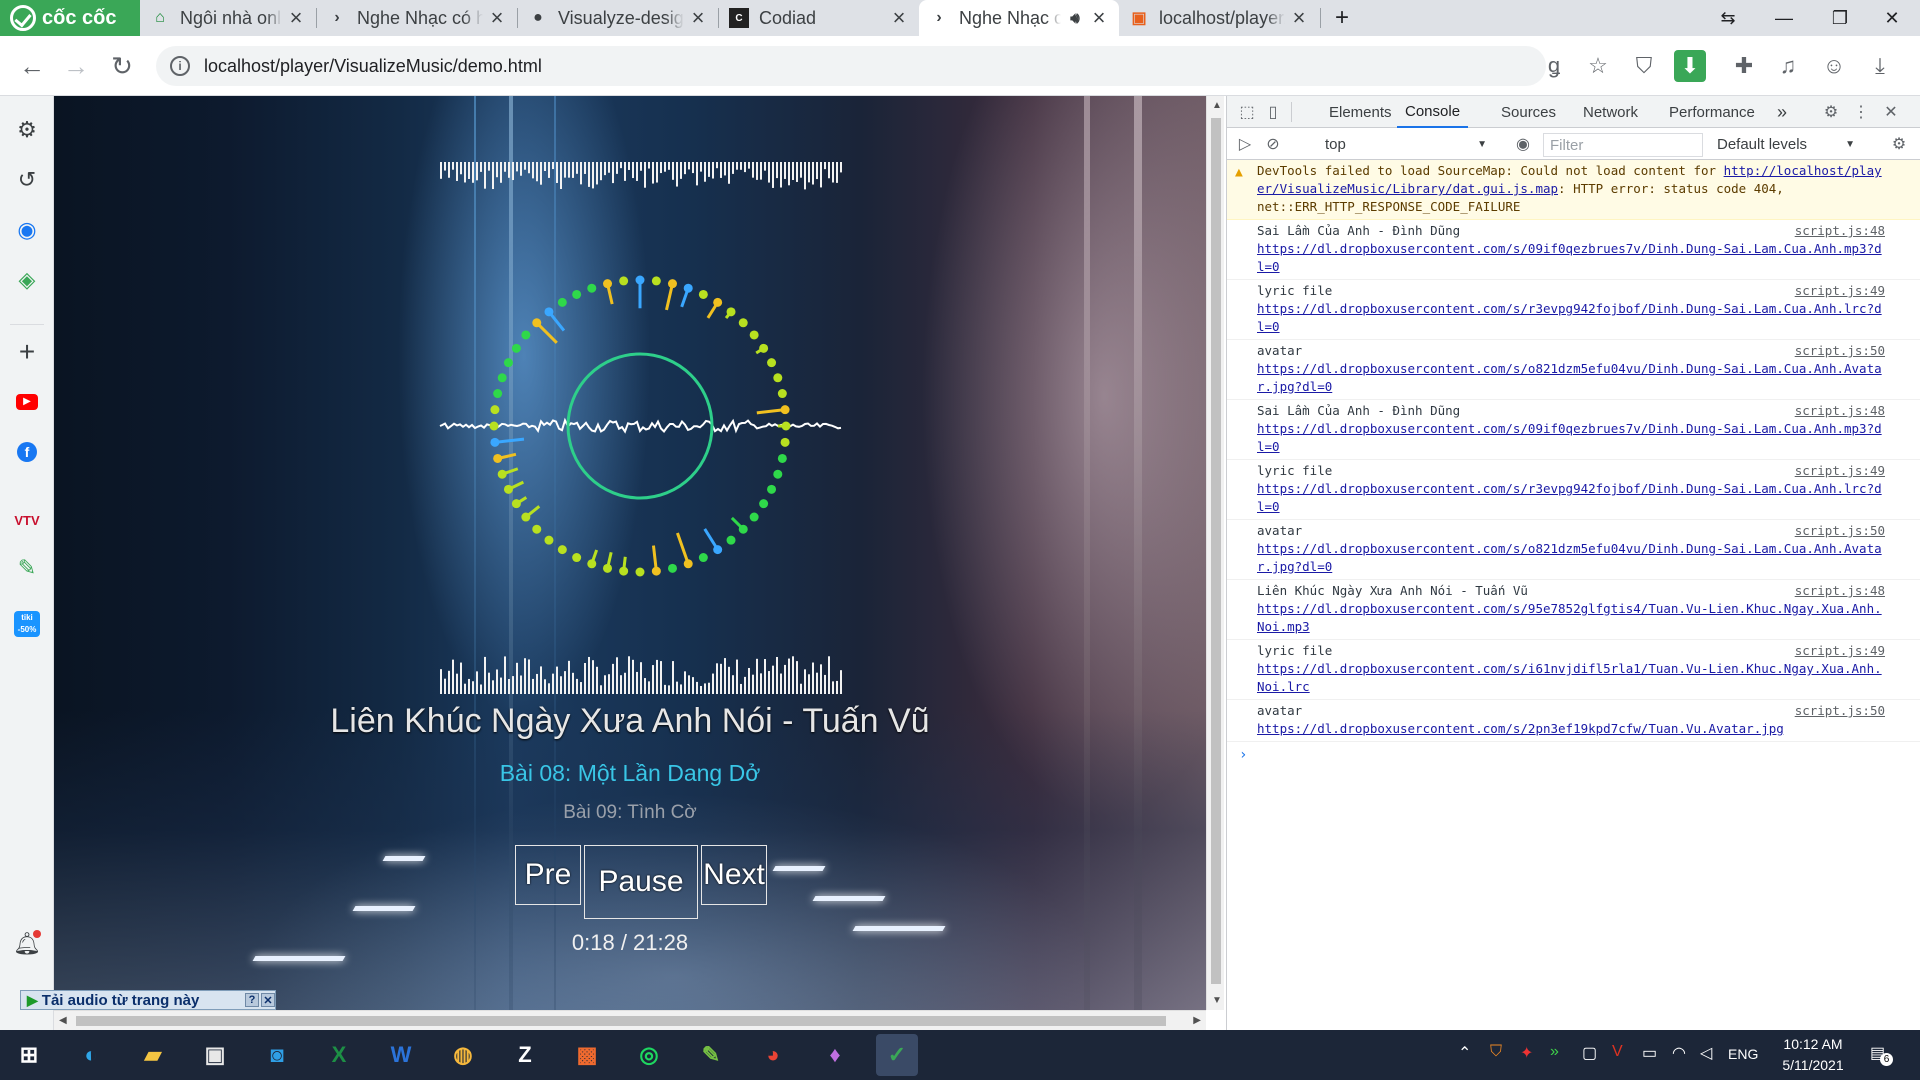  I want to click on context-selector: top ▼, so click(1406, 144).